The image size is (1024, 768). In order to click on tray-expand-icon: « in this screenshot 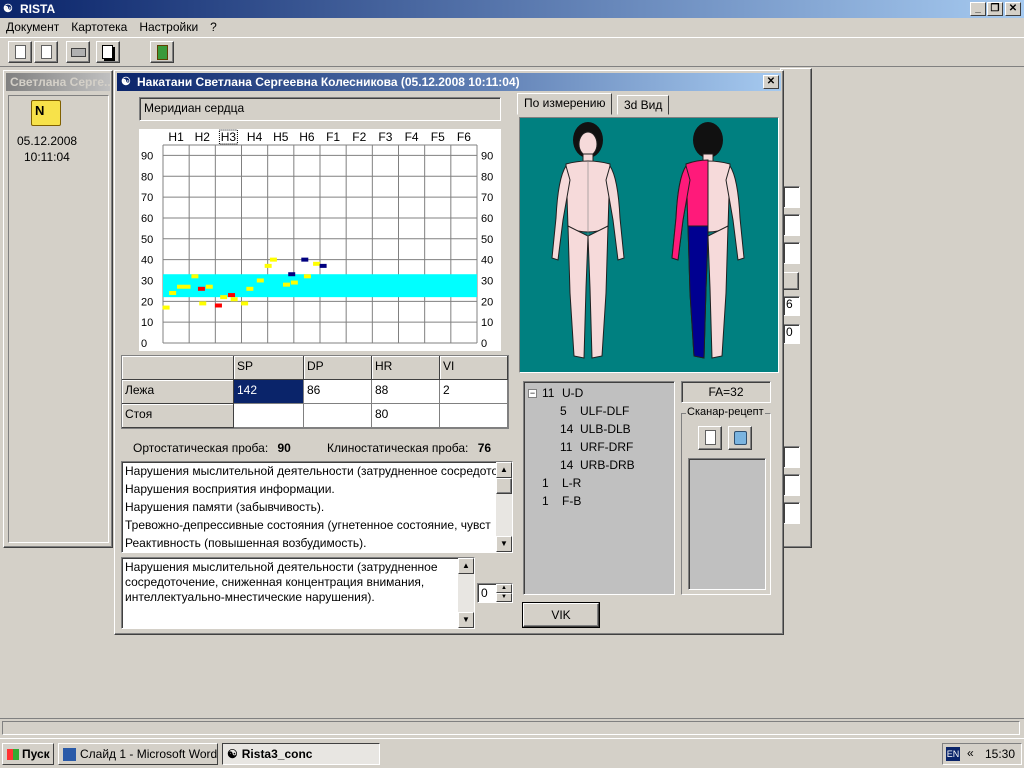, I will do `click(970, 753)`.